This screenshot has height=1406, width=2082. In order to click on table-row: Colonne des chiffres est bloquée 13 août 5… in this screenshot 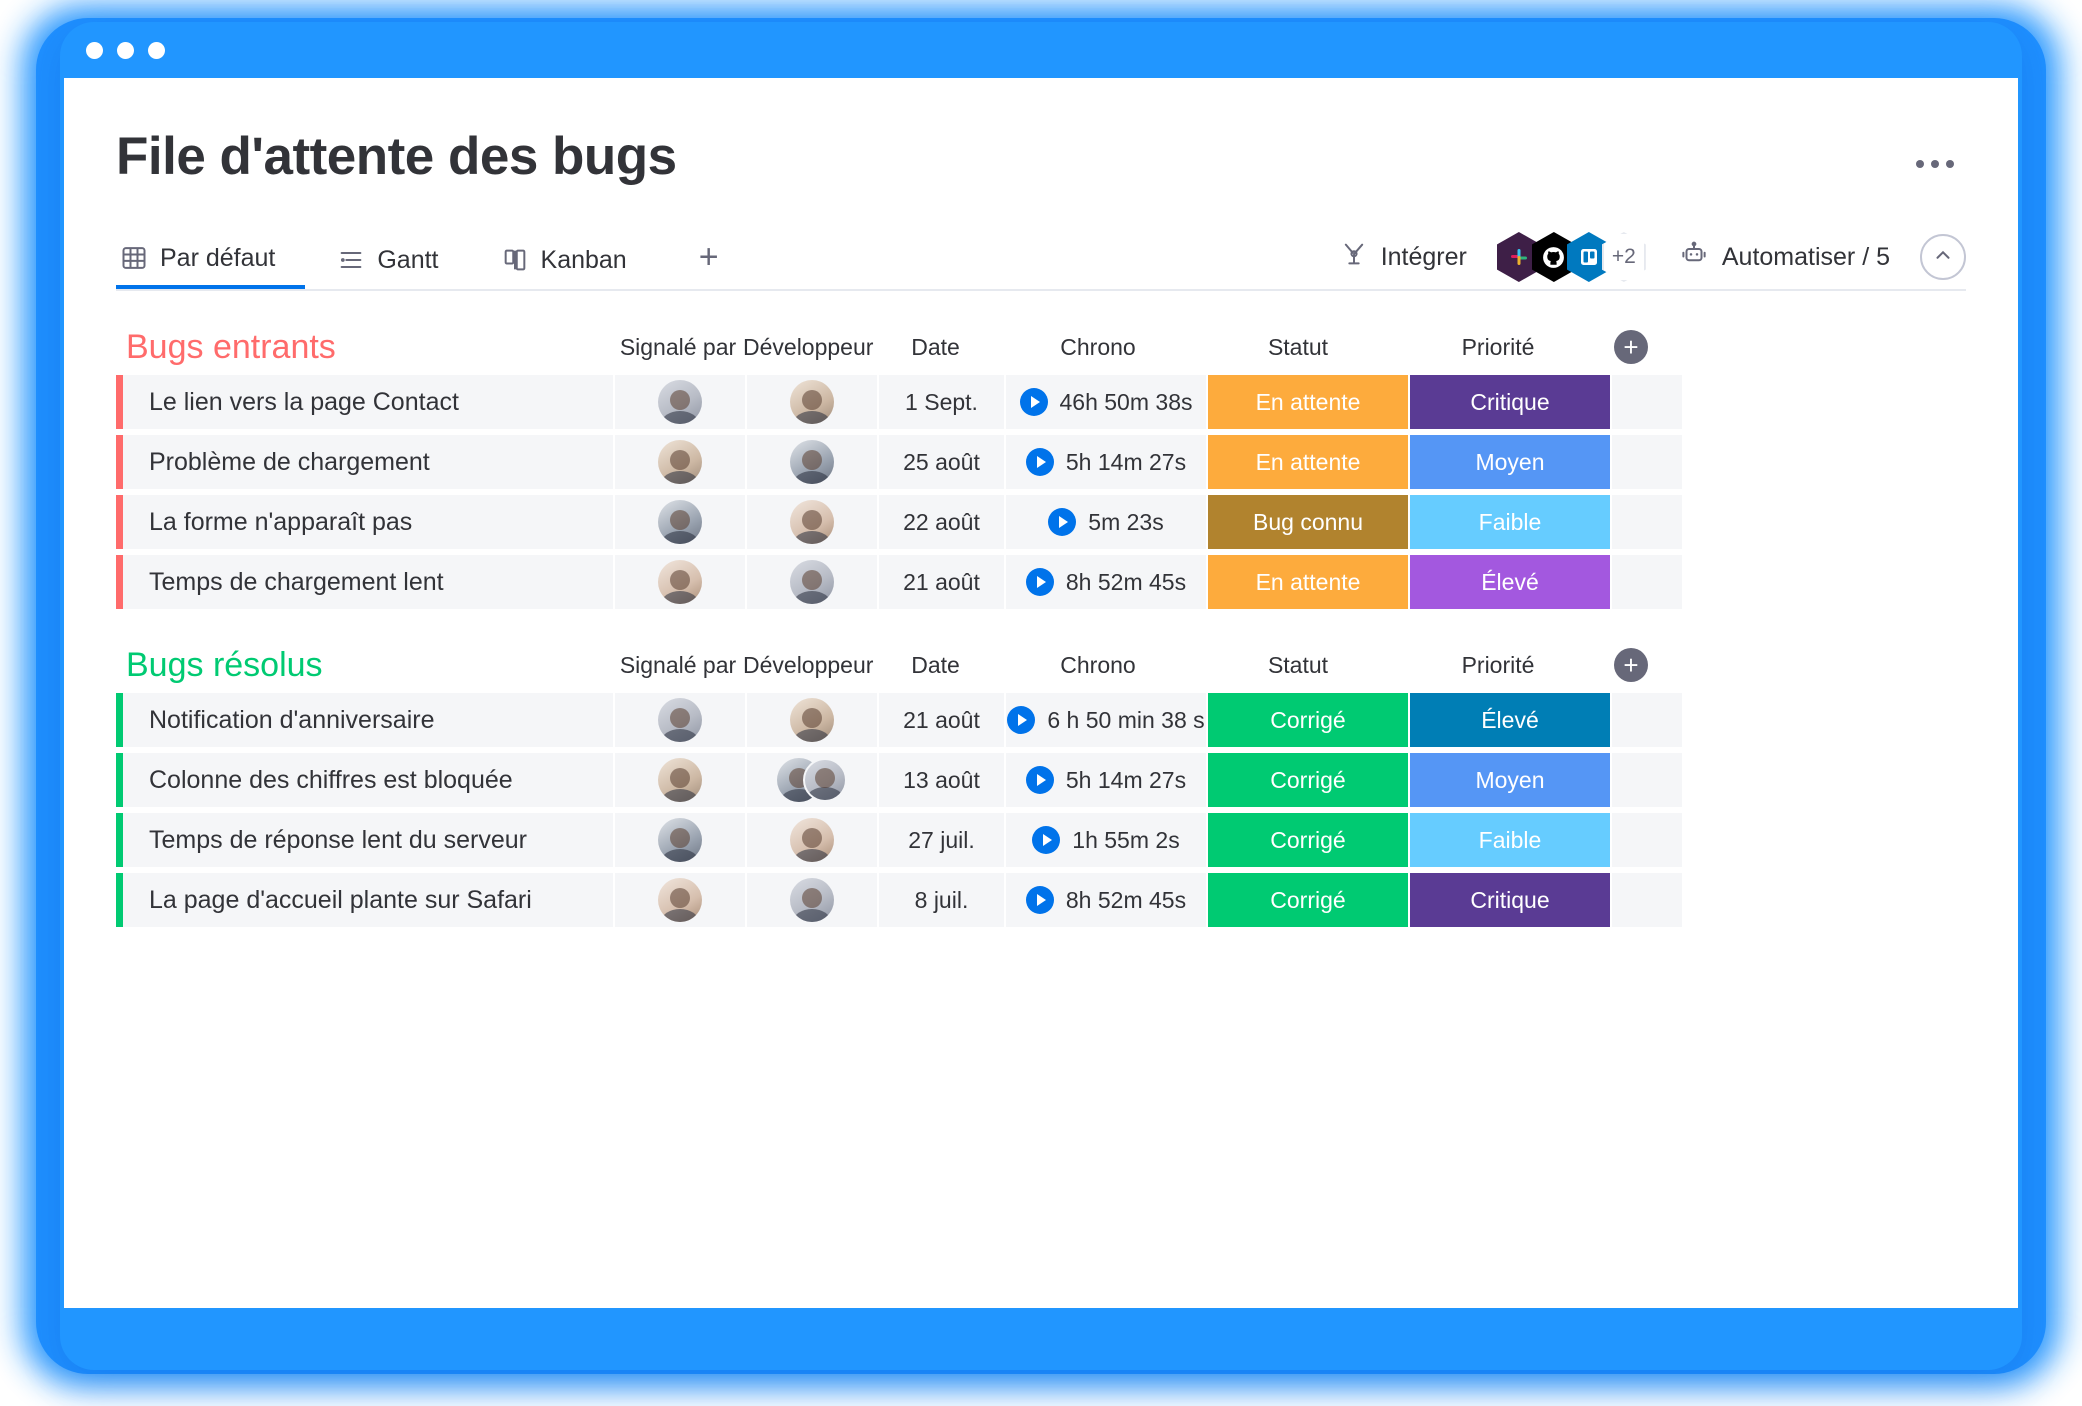, I will do `click(1041, 780)`.